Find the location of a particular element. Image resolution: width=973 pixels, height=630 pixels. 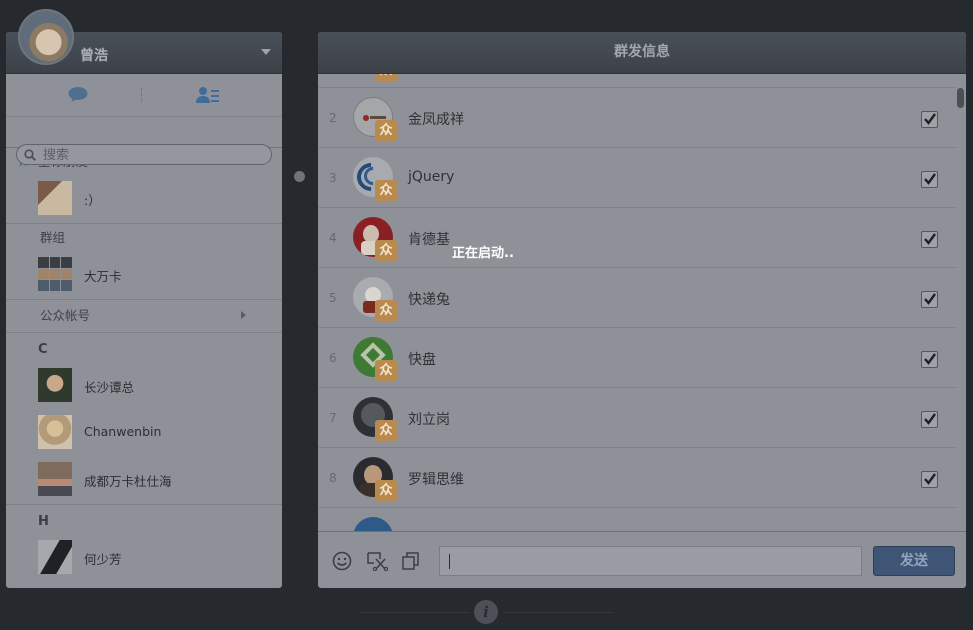

chevron-right-icon is located at coordinates (243, 315).